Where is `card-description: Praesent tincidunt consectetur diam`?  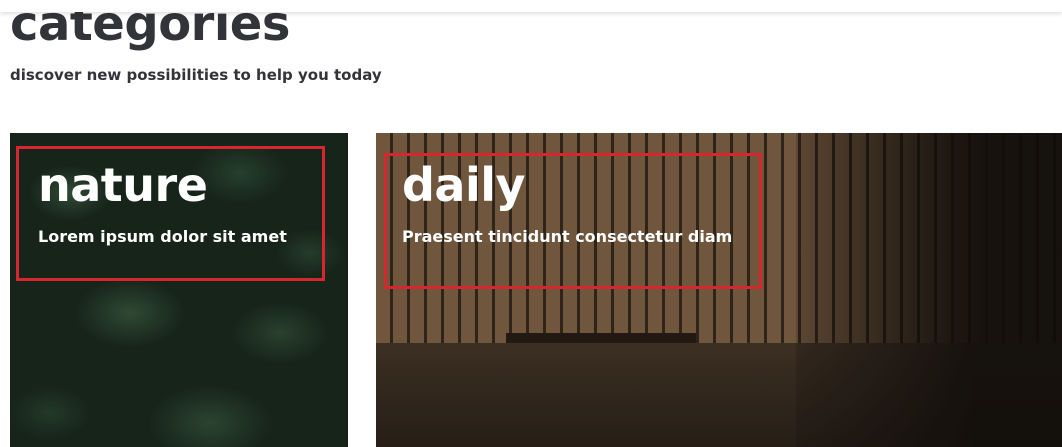
card-description: Praesent tincidunt consectetur diam is located at coordinates (567, 236).